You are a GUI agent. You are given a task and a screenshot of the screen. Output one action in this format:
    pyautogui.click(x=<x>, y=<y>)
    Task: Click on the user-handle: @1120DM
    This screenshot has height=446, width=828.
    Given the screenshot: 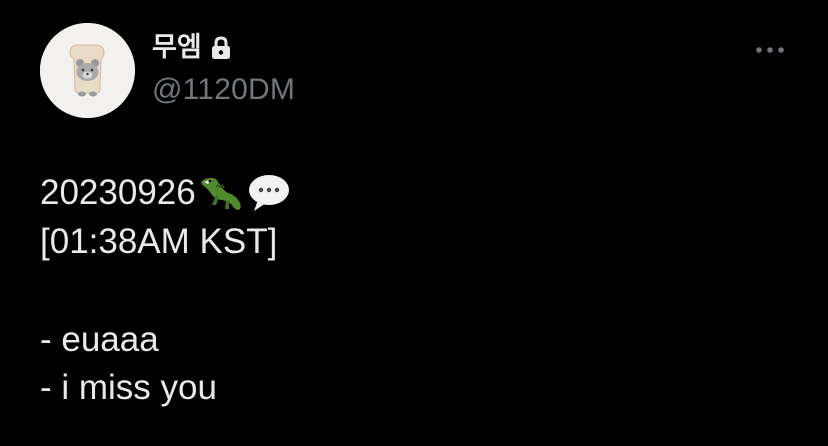 What is the action you would take?
    pyautogui.click(x=223, y=90)
    